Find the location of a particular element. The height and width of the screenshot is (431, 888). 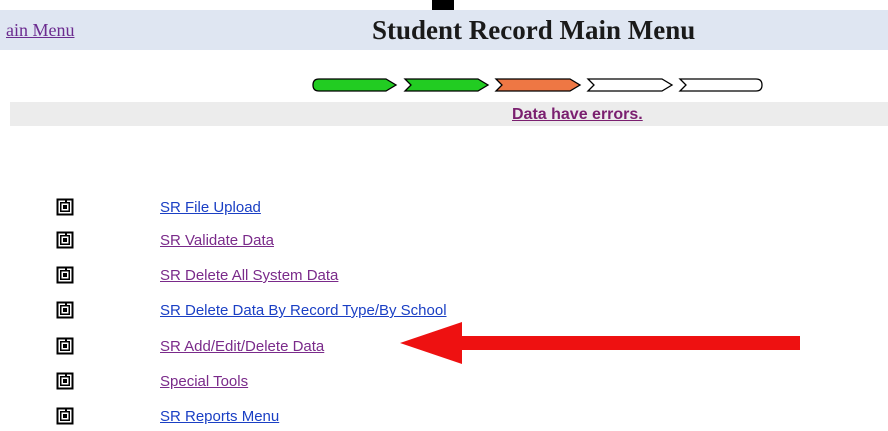

menu-item: SR Validate Data is located at coordinates (350, 243).